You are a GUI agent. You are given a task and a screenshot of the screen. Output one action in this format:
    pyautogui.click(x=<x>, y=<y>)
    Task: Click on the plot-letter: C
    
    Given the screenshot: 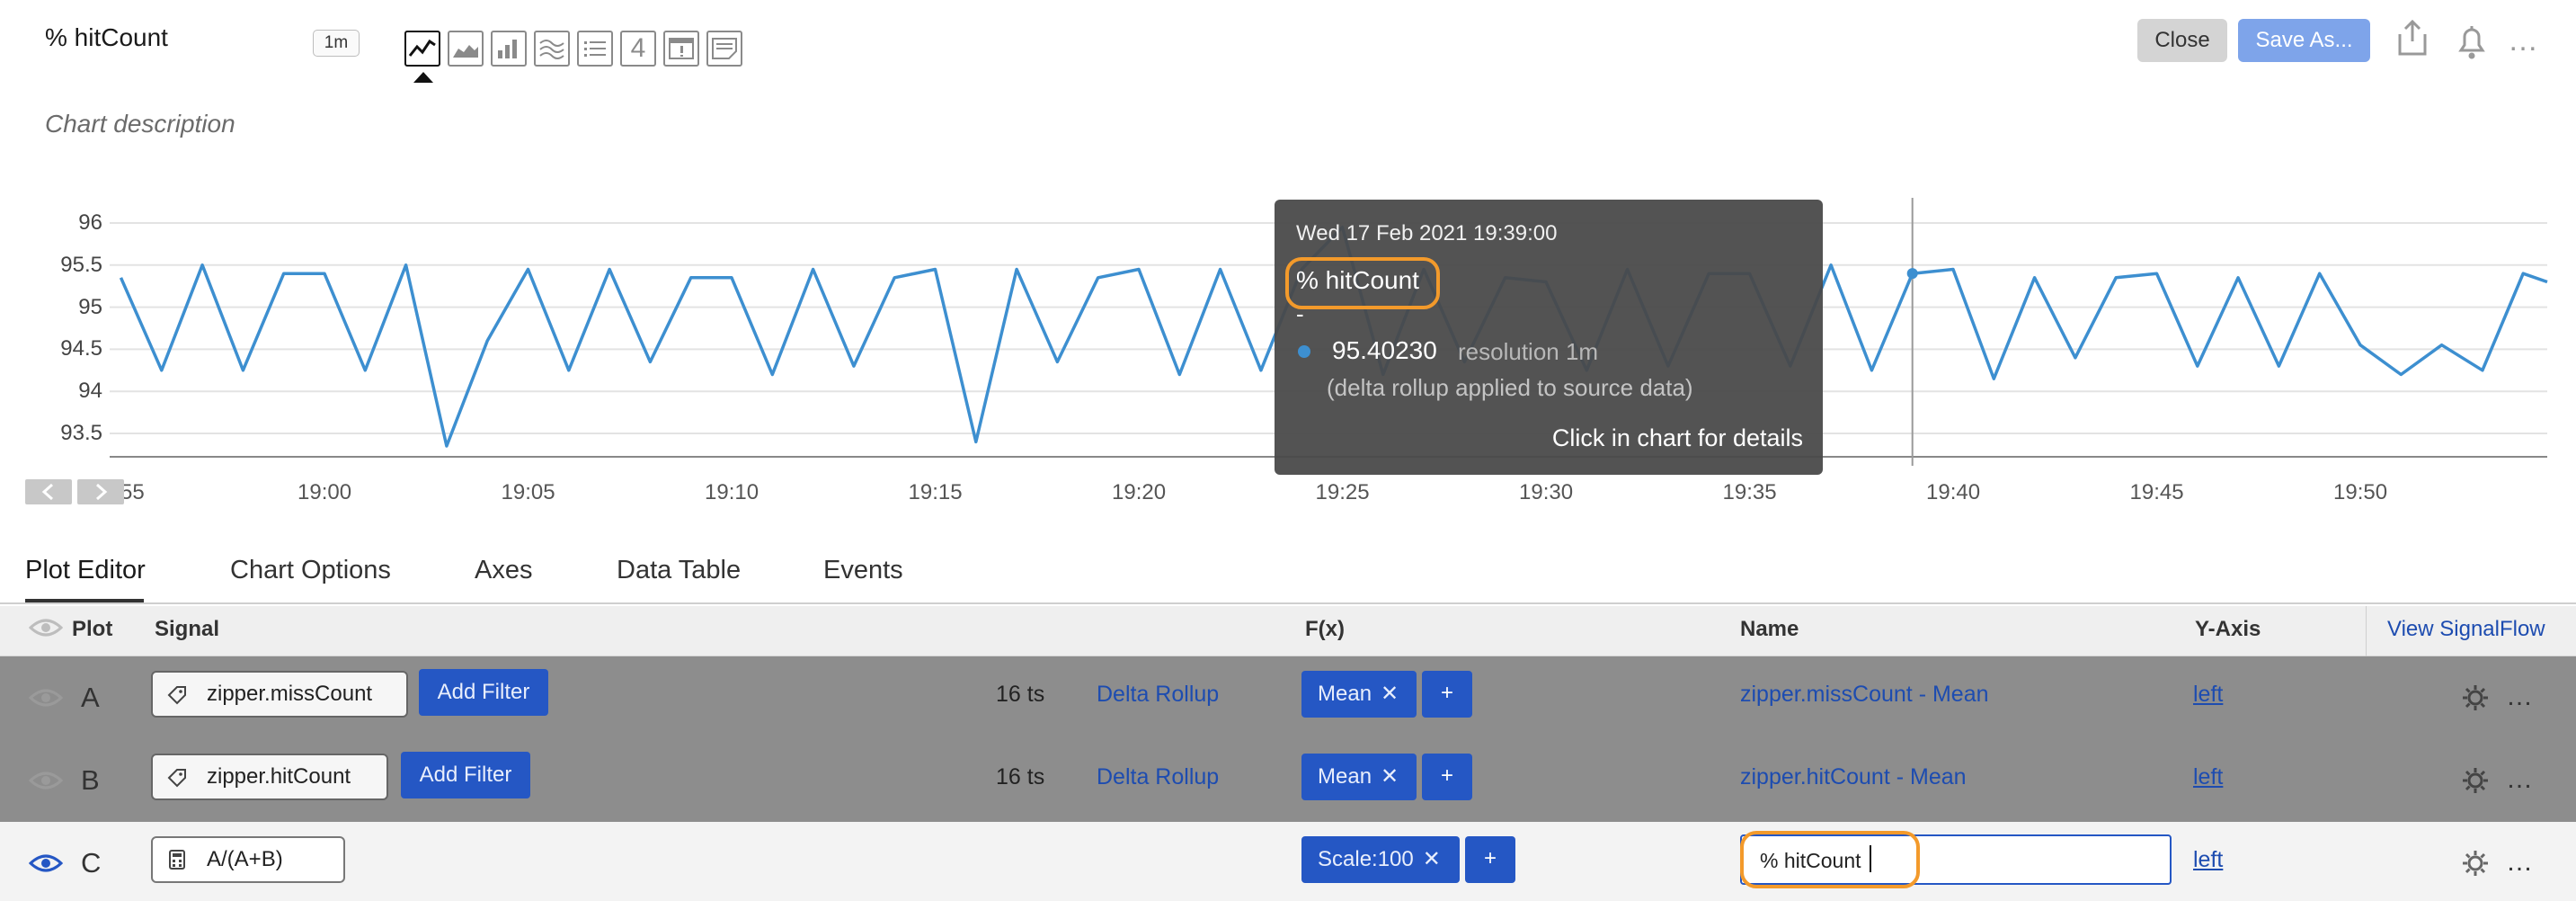 What is the action you would take?
    pyautogui.click(x=91, y=863)
    